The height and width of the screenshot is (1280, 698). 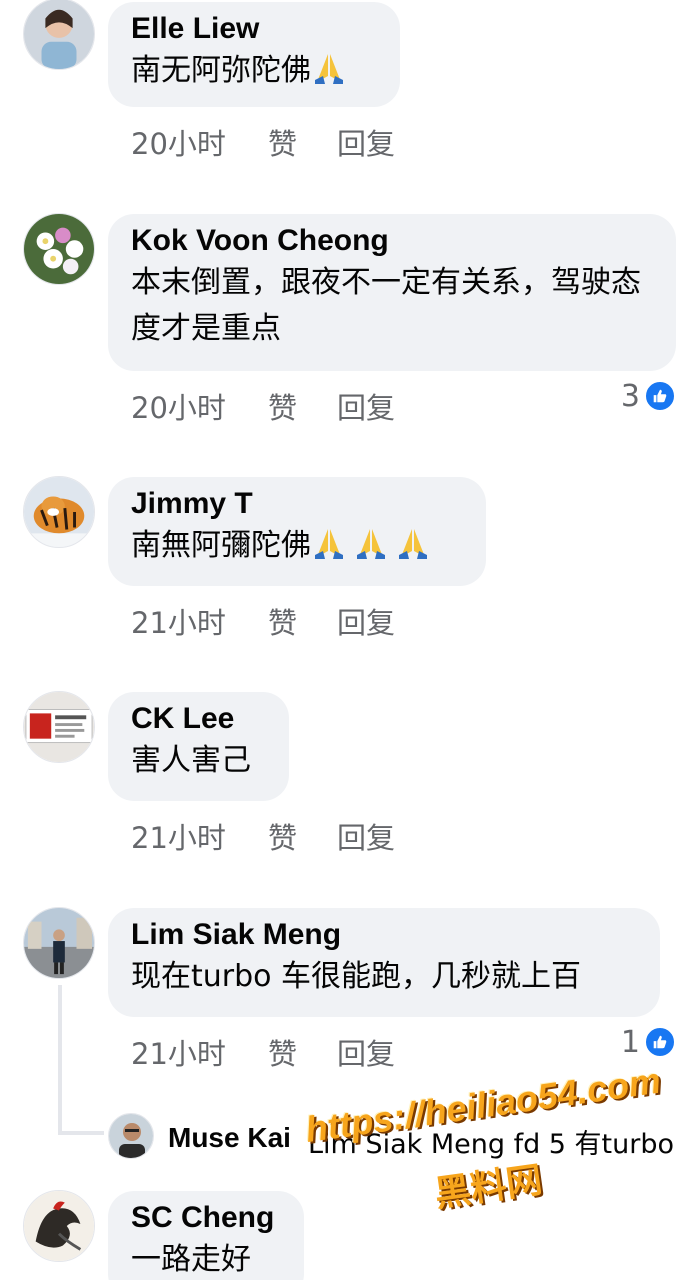 I want to click on reply-preview: Muse Kai Lim Siak Meng fd 5 有turbo, so click(x=403, y=1137).